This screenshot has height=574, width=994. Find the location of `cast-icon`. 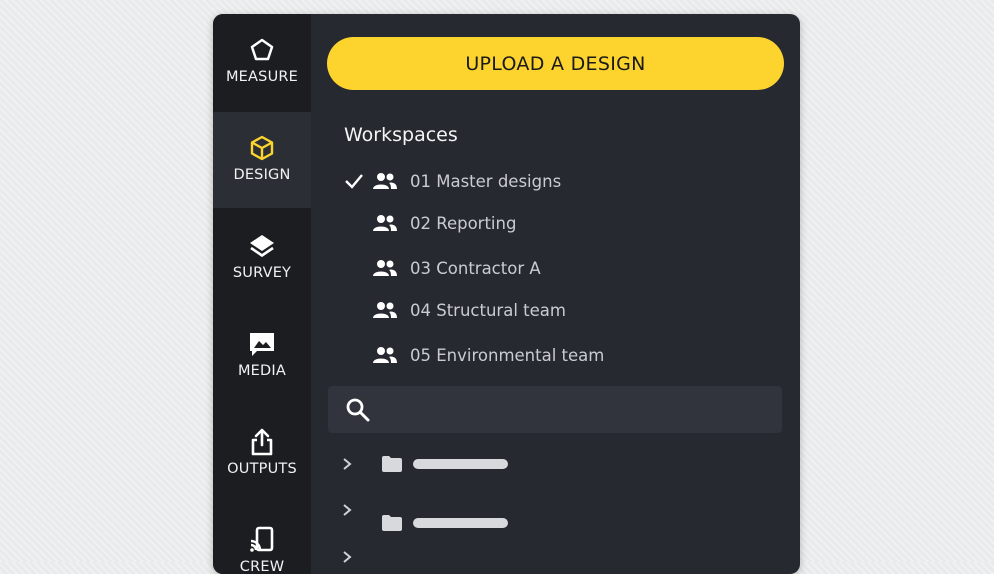

cast-icon is located at coordinates (262, 540).